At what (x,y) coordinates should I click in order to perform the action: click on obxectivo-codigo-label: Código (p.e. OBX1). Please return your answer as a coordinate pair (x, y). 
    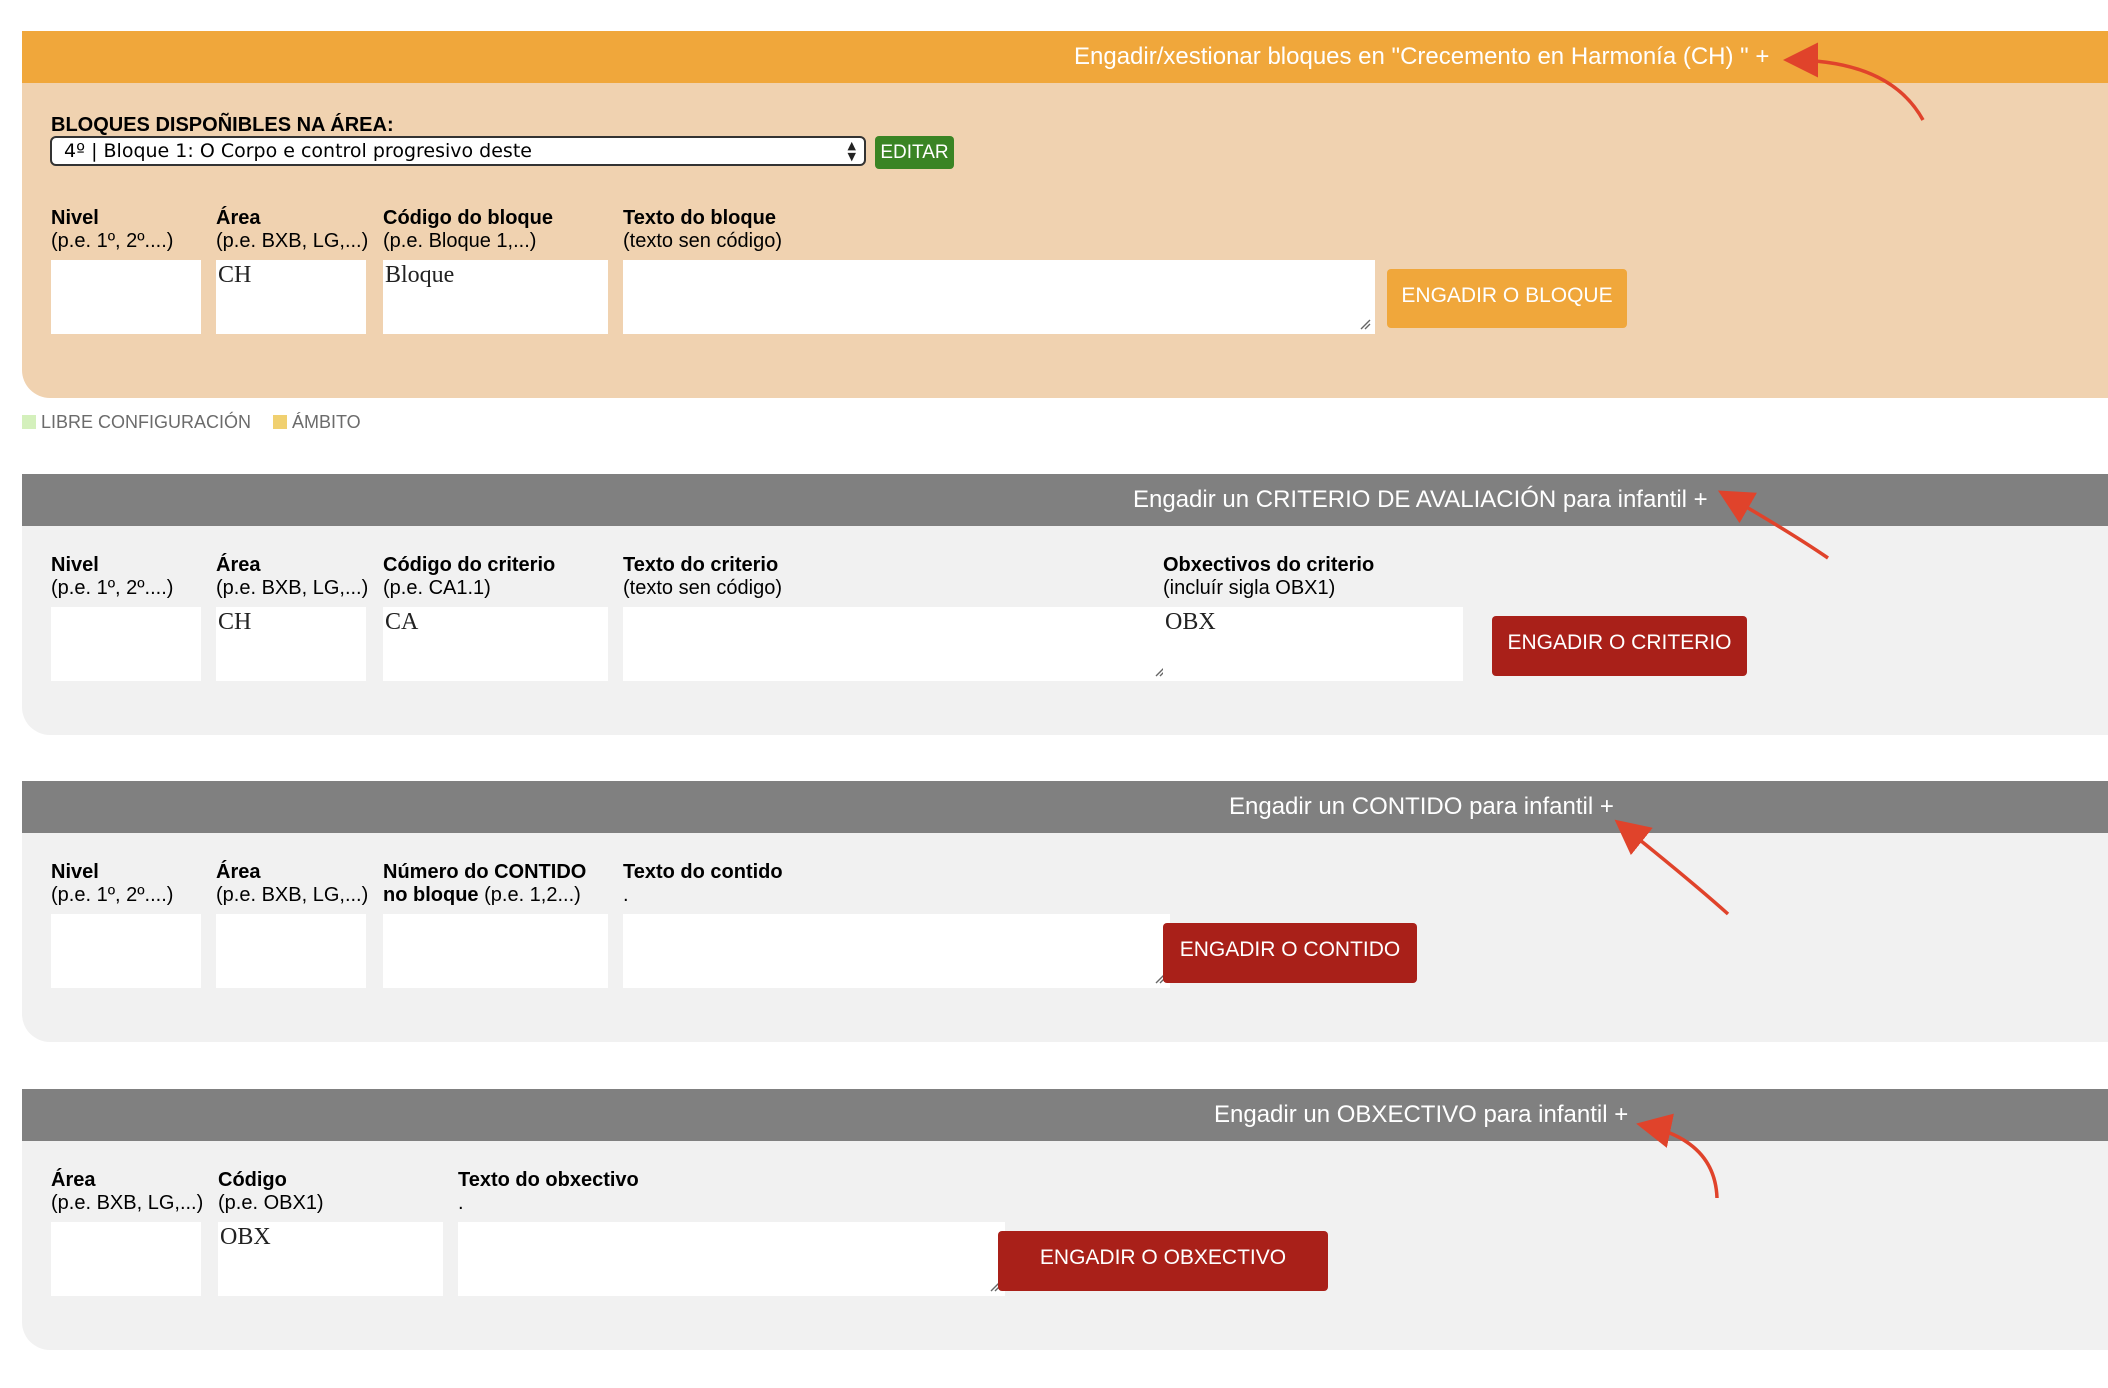
    Looking at the image, I should click on (271, 1191).